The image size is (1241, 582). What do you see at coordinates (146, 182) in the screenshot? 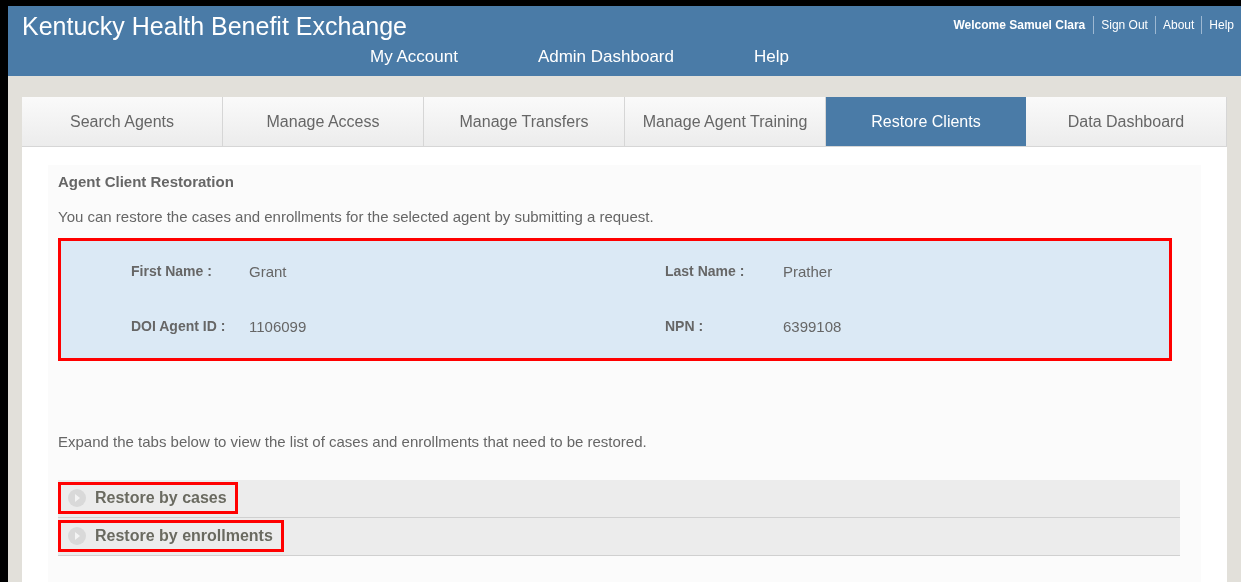
I see `section-title: Agent Client Restoration` at bounding box center [146, 182].